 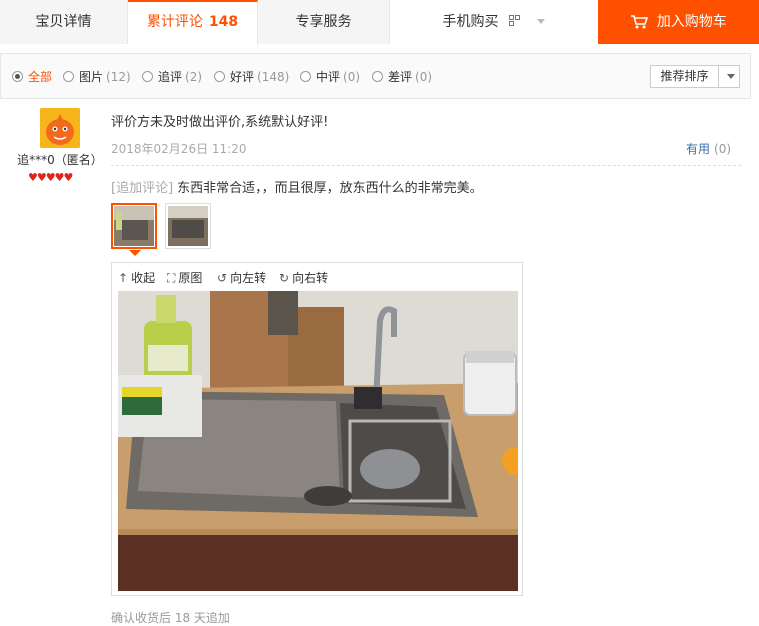 I want to click on mobile-buy: 手机购买, so click(x=494, y=22).